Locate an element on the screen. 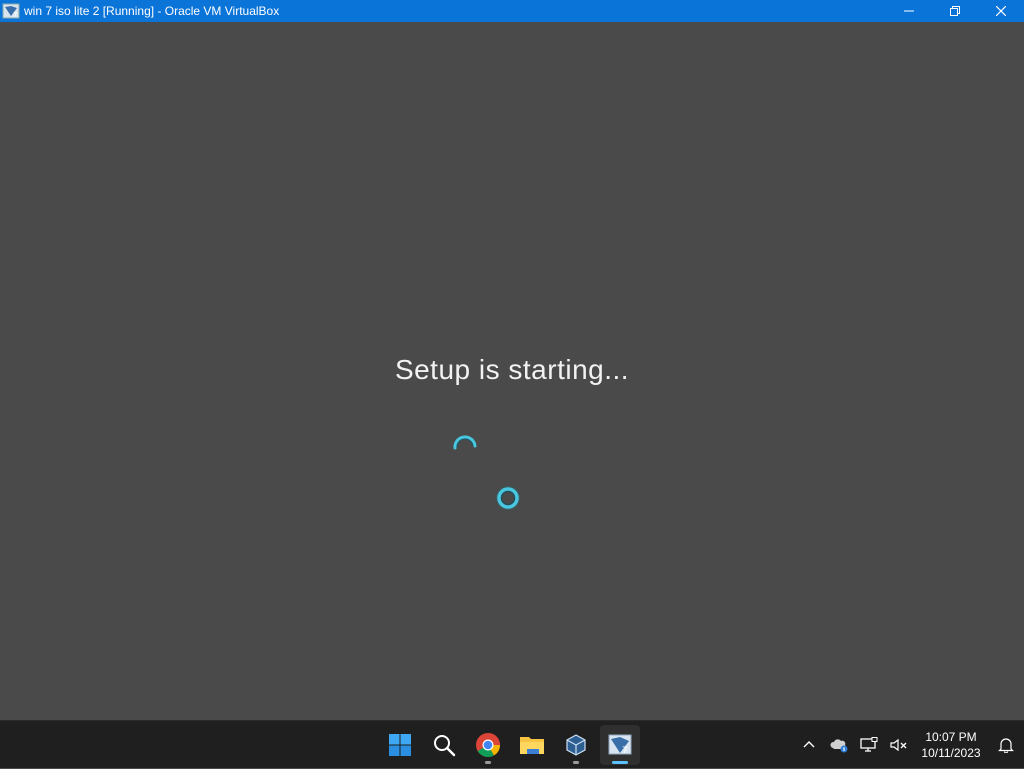 The image size is (1024, 769). restore-button is located at coordinates (955, 11).